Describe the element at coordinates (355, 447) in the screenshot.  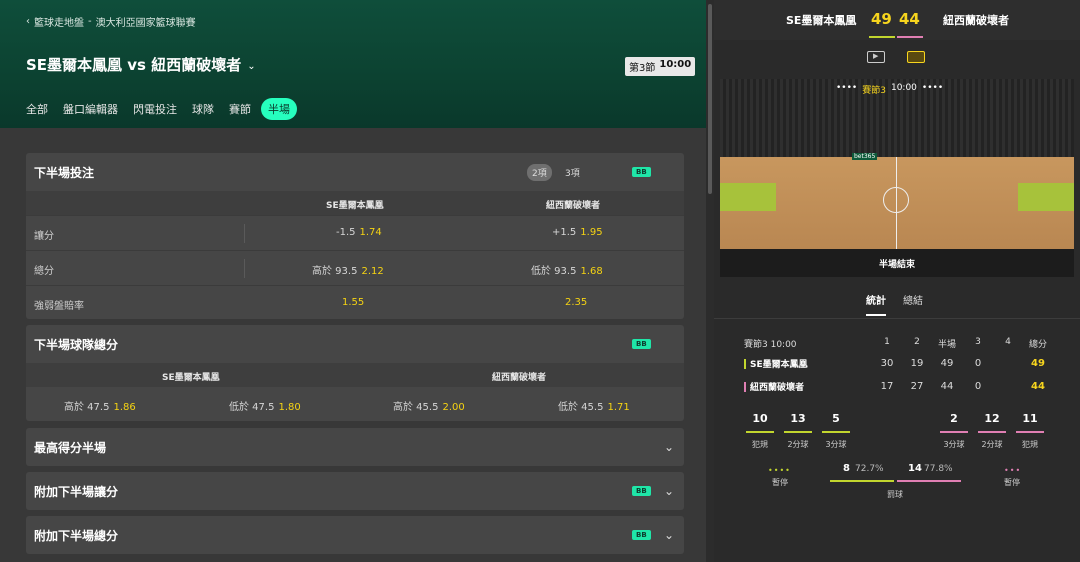
I see `collapsed-market: 最高得分半場 ⌄` at that location.